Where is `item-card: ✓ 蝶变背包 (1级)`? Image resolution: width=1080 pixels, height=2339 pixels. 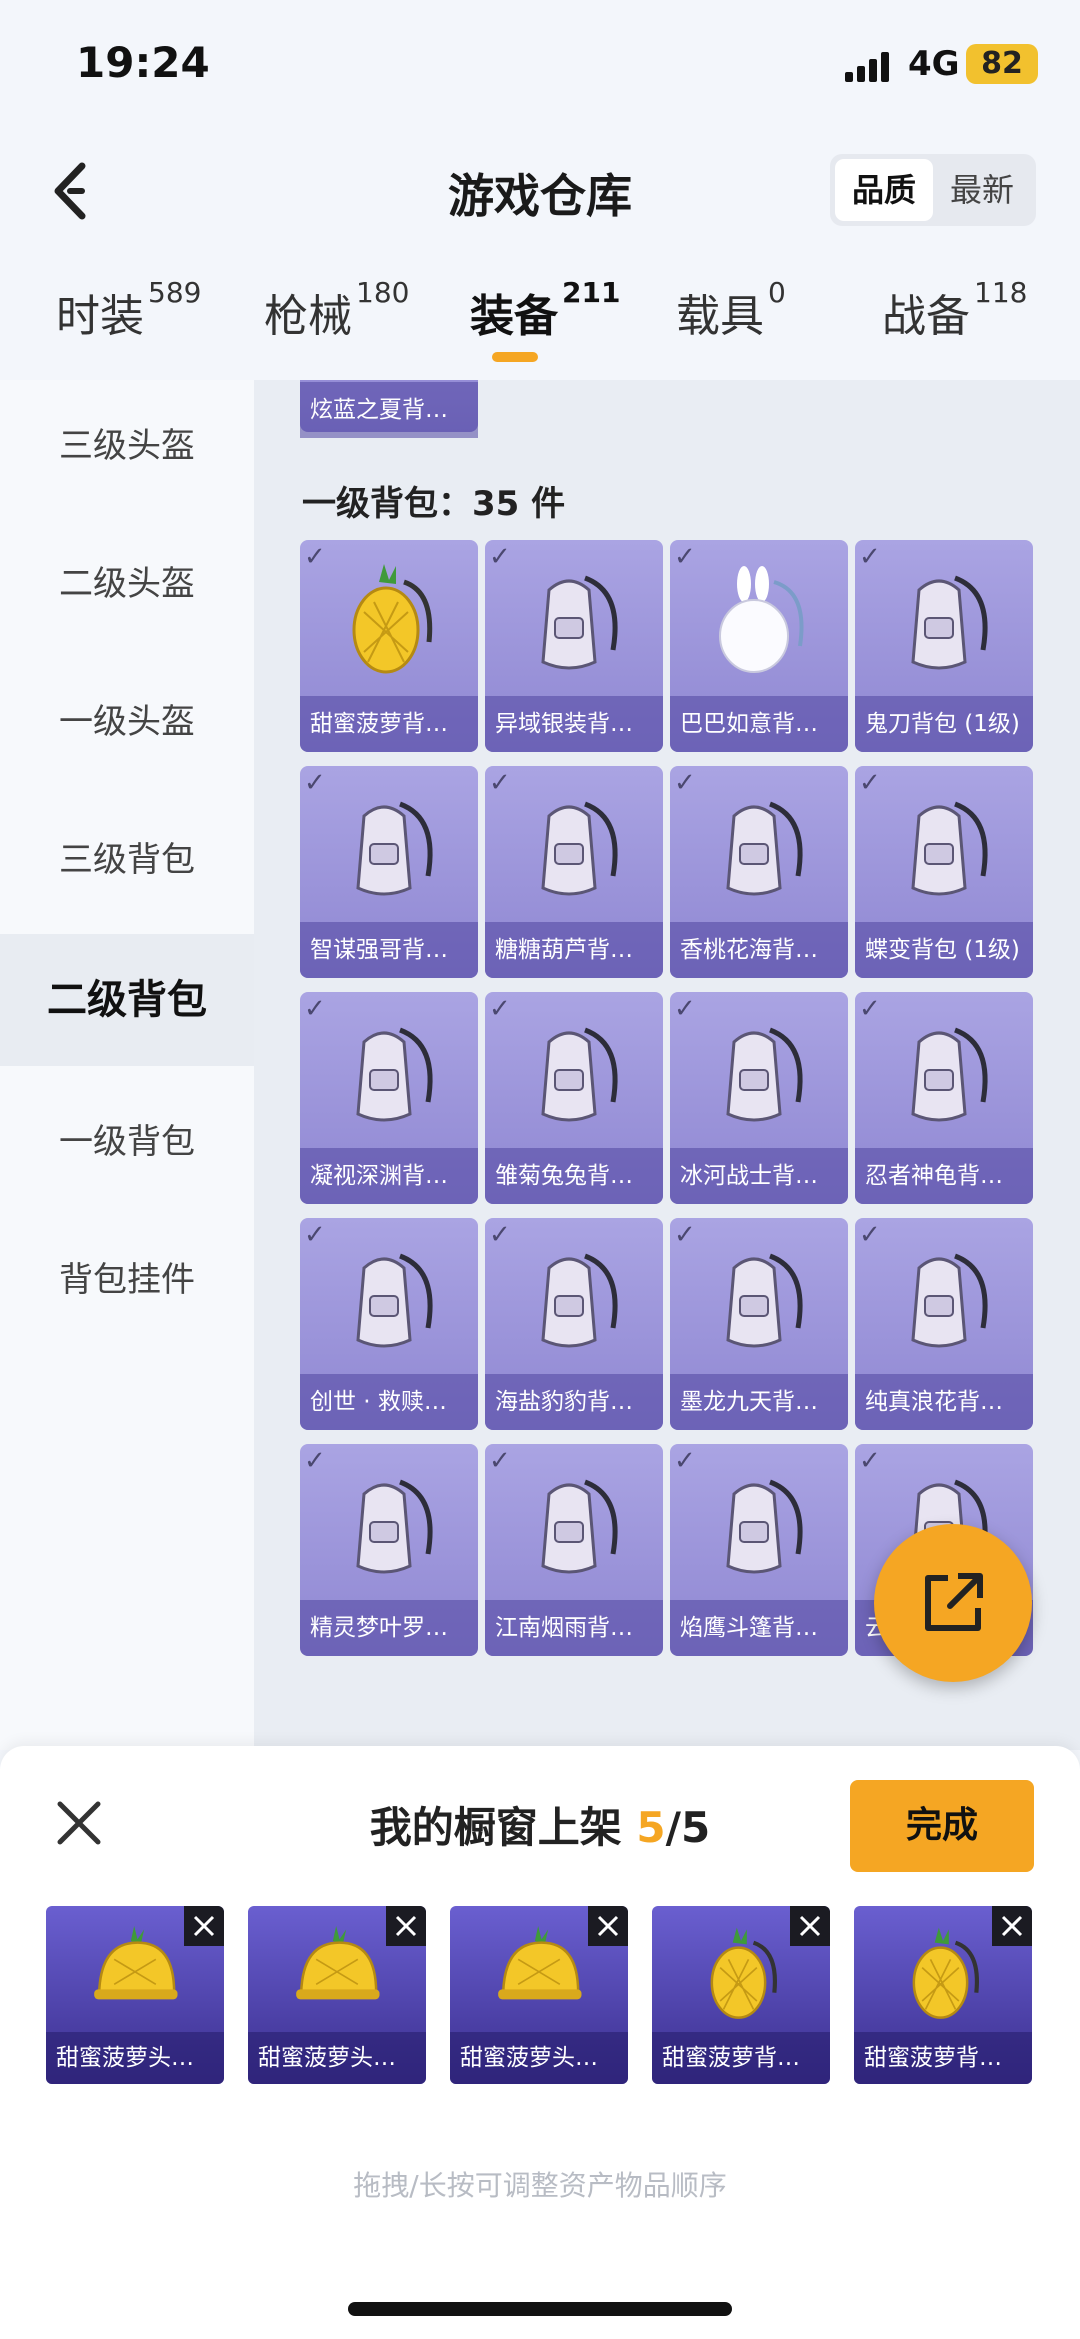
item-card: ✓ 蝶变背包 (1级) is located at coordinates (944, 872).